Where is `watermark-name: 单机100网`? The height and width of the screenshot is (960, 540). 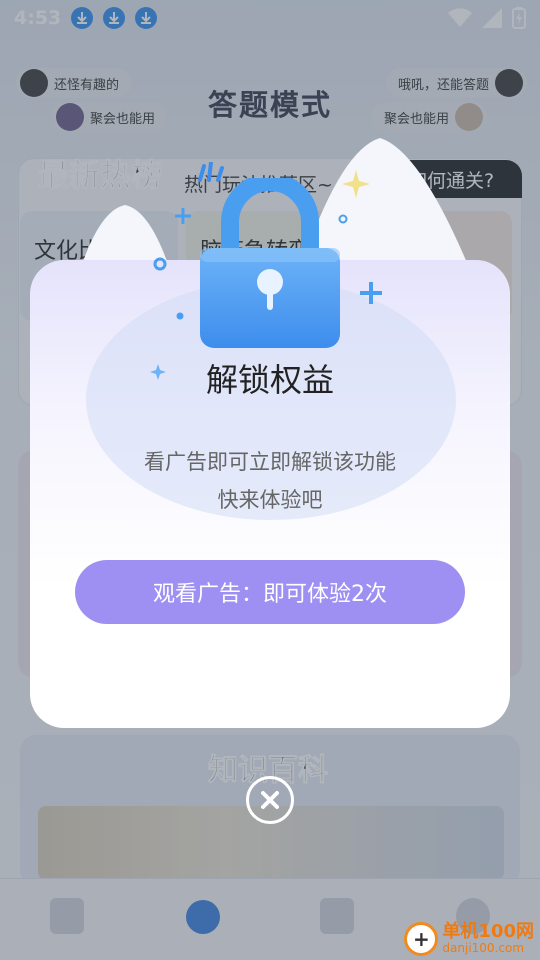
watermark-name: 单机100网 is located at coordinates (488, 932).